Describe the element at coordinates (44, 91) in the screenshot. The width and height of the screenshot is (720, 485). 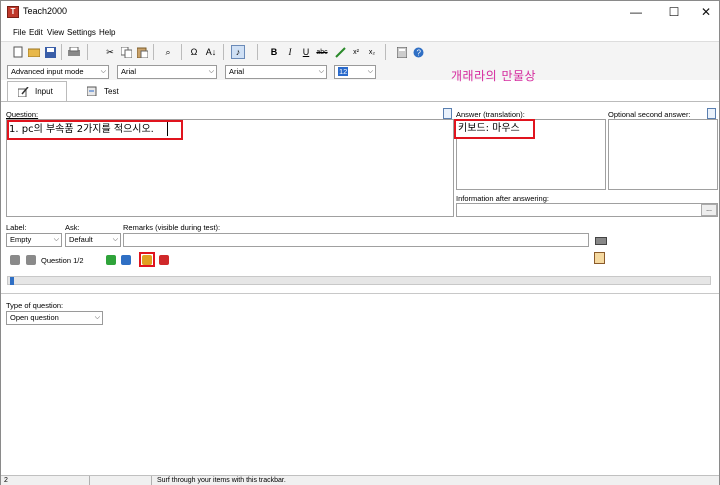
I see `tab-input-label: Input` at that location.